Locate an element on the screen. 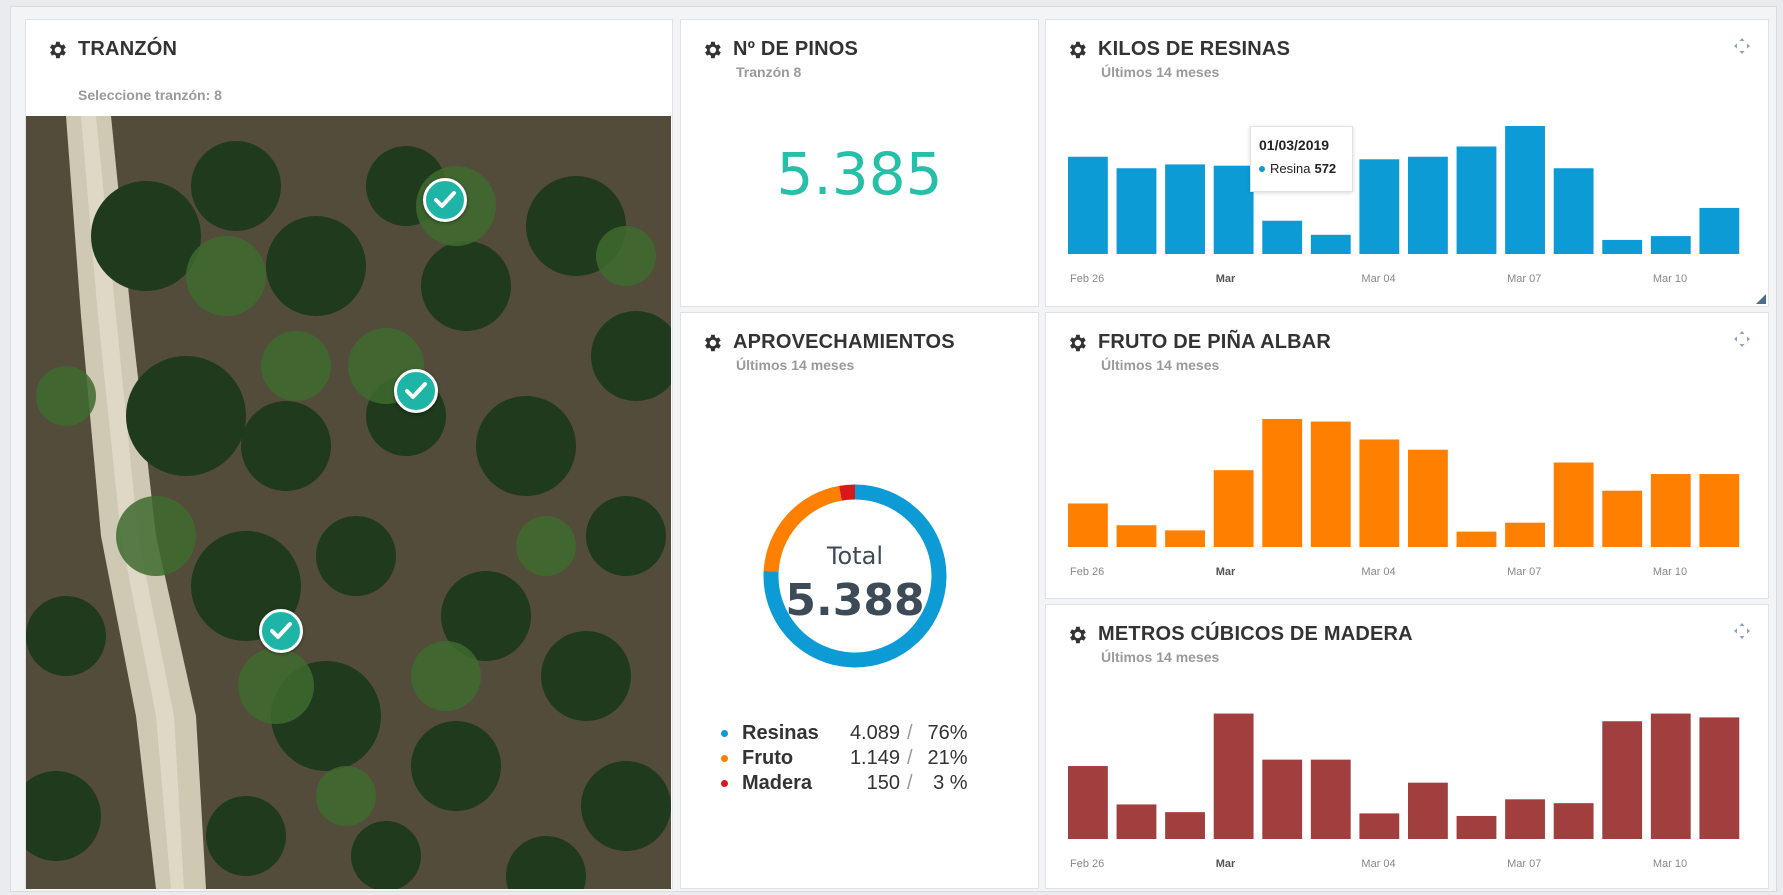 Image resolution: width=1783 pixels, height=895 pixels. tooltip-value: 572 is located at coordinates (1325, 168).